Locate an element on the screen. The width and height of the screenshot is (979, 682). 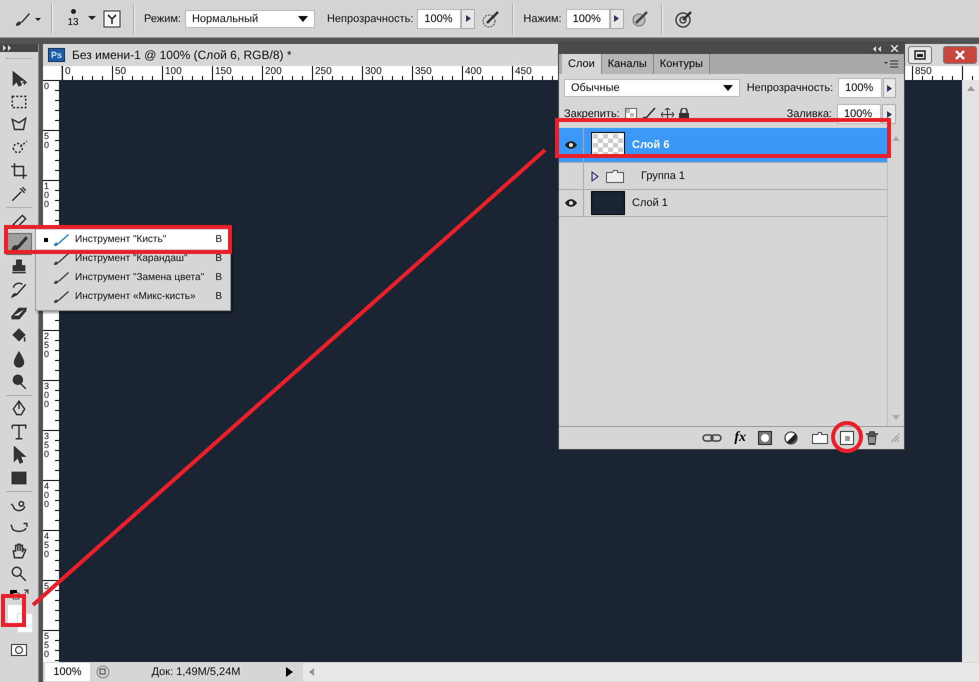
adjustment-icon is located at coordinates (792, 438).